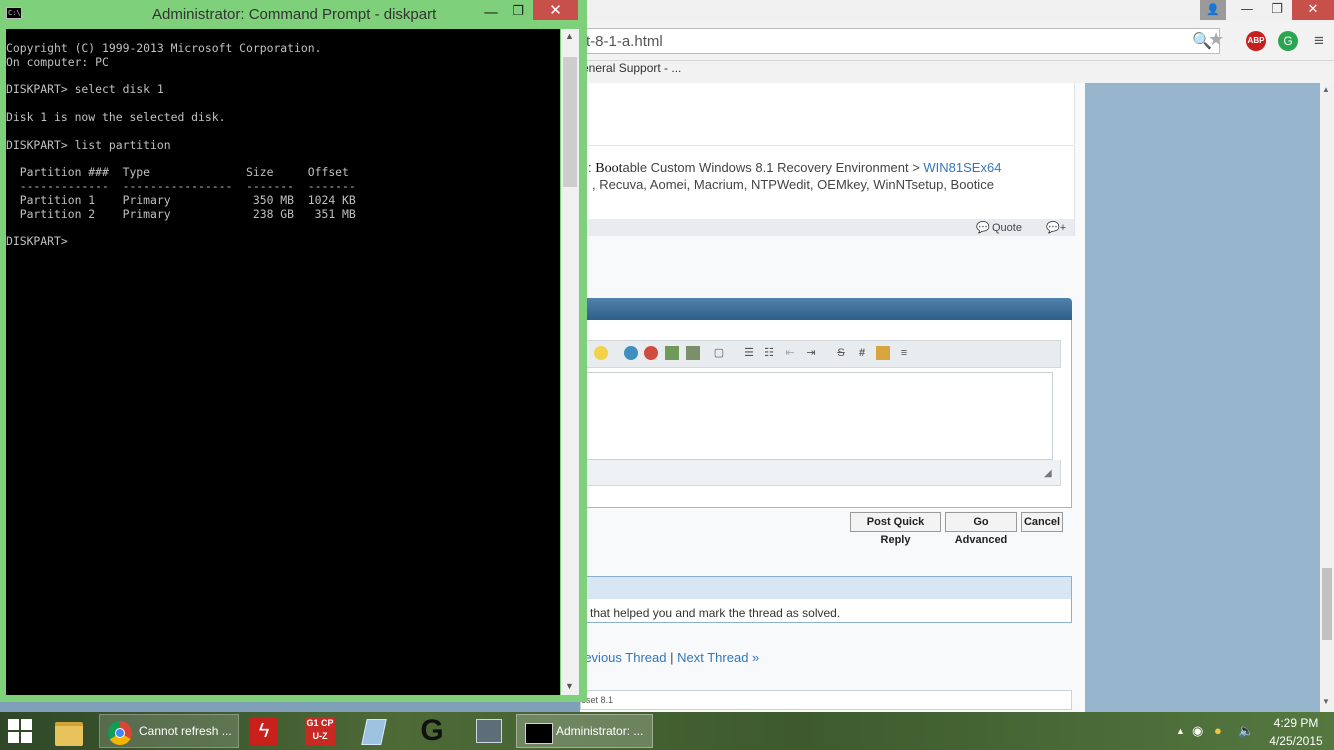 The image size is (1334, 750). What do you see at coordinates (841, 353) in the screenshot?
I see `strikethrough-icon: S` at bounding box center [841, 353].